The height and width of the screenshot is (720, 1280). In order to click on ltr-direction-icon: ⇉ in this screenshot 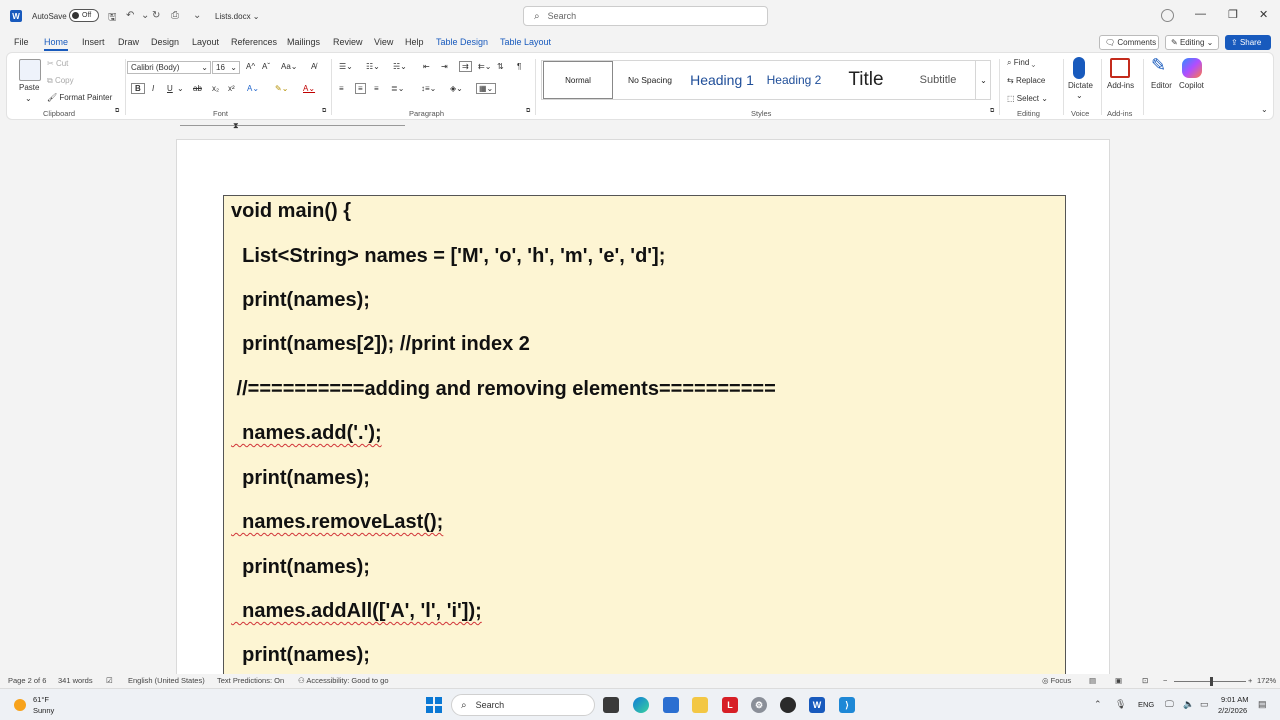, I will do `click(465, 66)`.